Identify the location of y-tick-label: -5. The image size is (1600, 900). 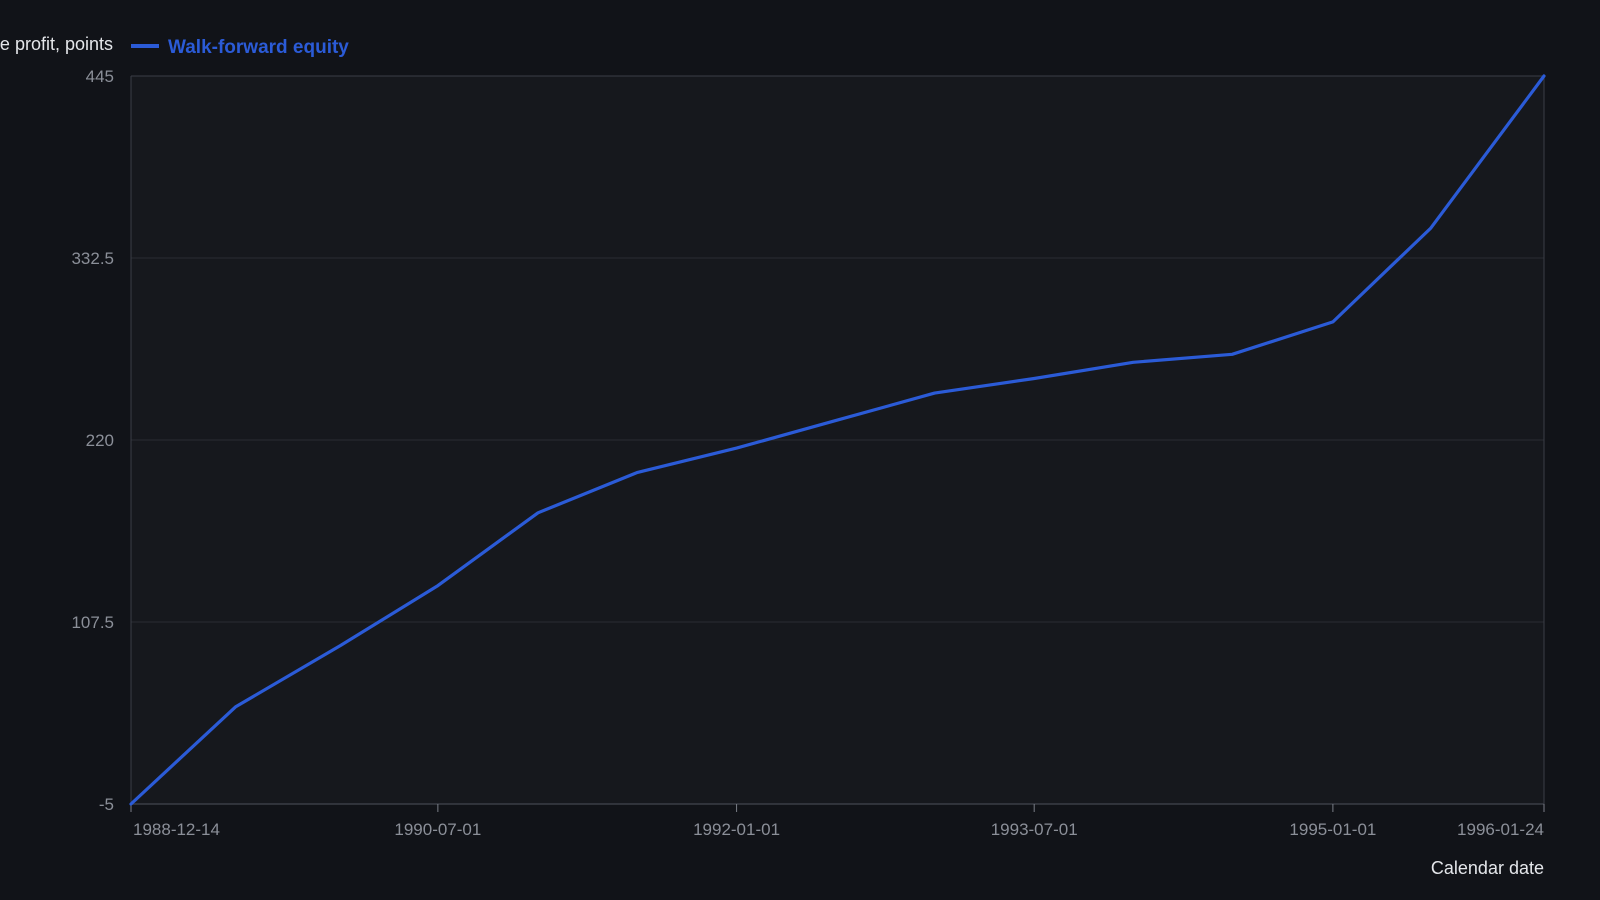
(106, 804).